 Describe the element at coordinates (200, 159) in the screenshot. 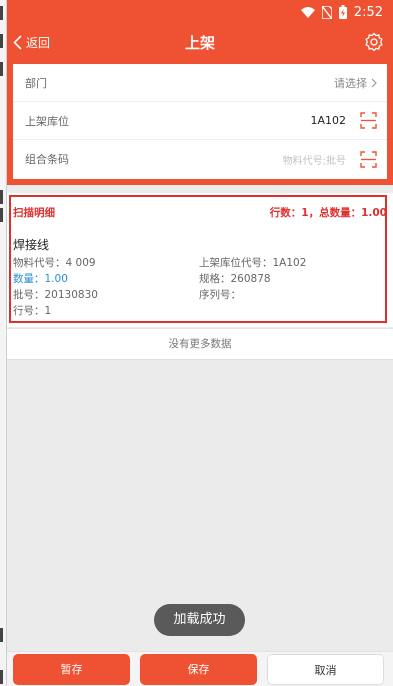

I see `combo-barcode-row: 组合条码 物料代号;批号` at that location.